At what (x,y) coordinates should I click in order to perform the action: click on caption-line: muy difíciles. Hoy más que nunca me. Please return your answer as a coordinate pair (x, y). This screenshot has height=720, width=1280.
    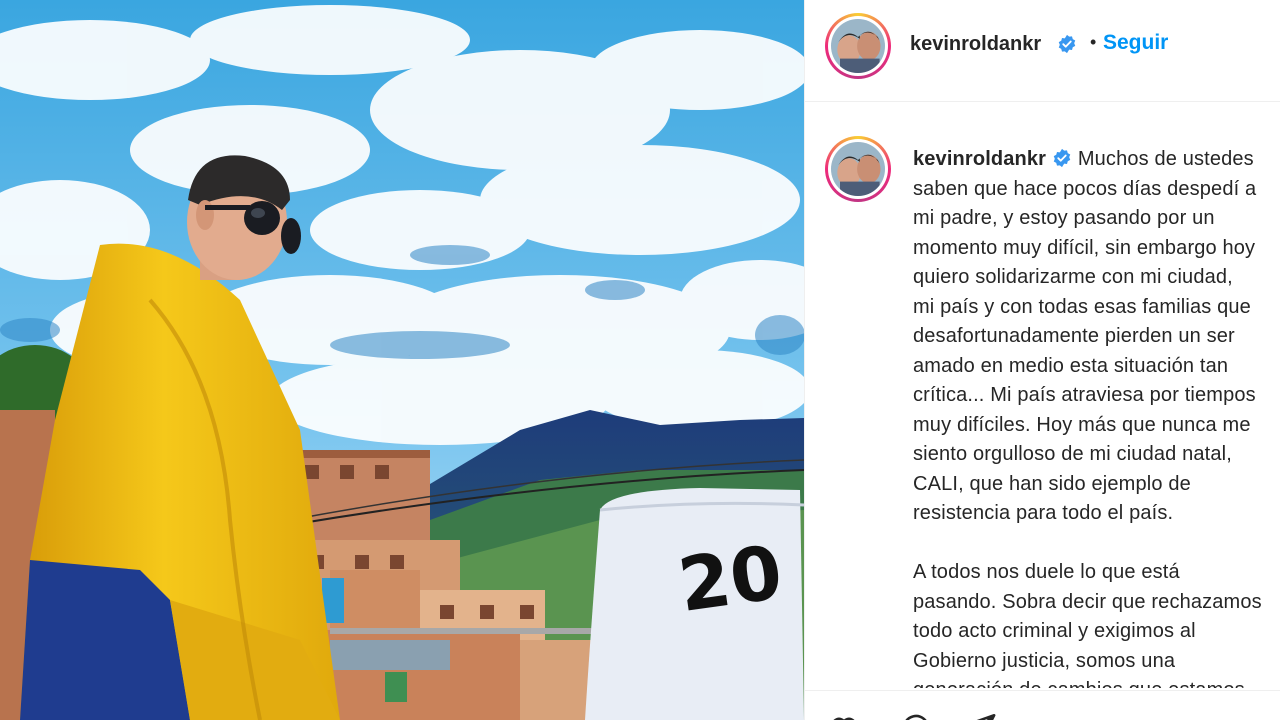
    Looking at the image, I should click on (1082, 424).